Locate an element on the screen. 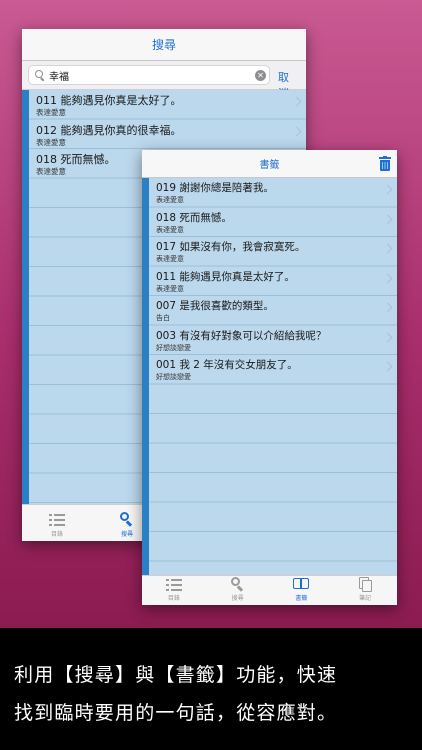 This screenshot has height=750, width=422. list-item: 017 如果沒有你，我會寂寞死。 表達愛意 is located at coordinates (273, 252).